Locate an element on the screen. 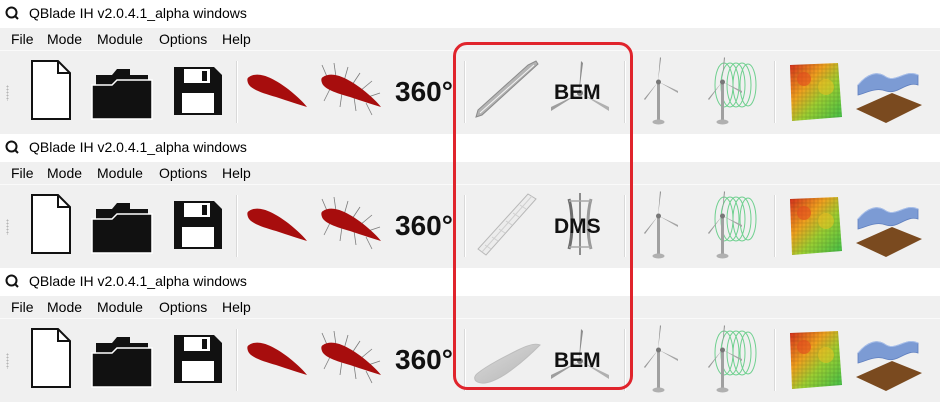 This screenshot has height=405, width=940. module-simulation-icon: DMS is located at coordinates (580, 226).